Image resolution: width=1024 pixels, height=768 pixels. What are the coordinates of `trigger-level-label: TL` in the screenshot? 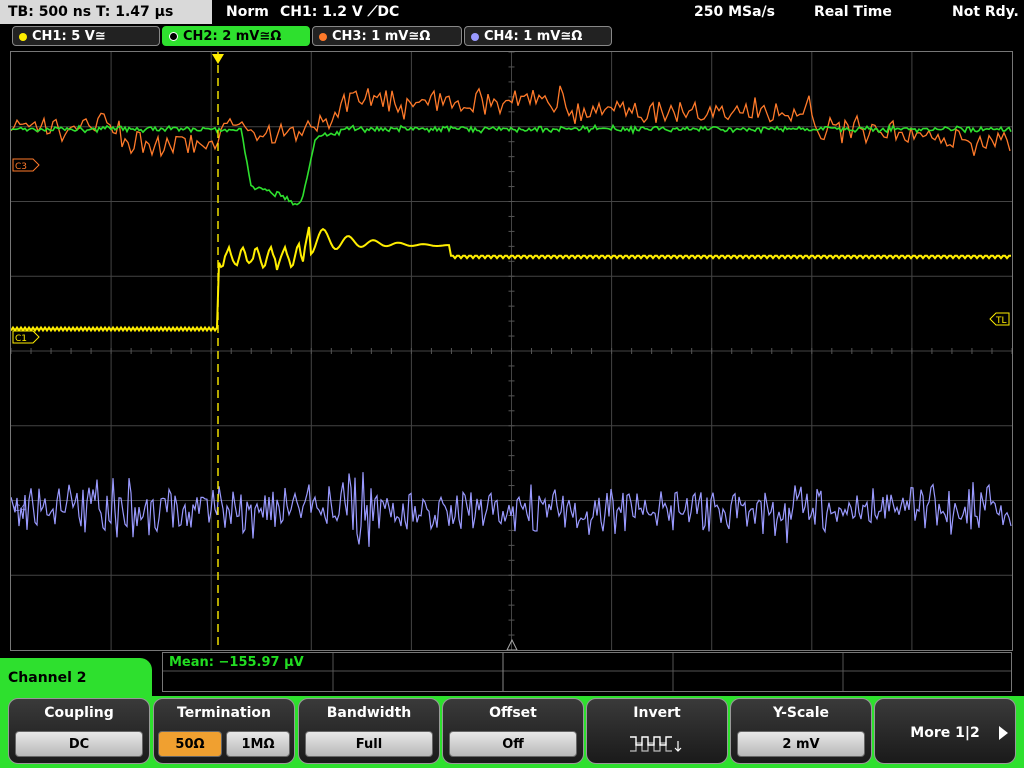 It's located at (1001, 321).